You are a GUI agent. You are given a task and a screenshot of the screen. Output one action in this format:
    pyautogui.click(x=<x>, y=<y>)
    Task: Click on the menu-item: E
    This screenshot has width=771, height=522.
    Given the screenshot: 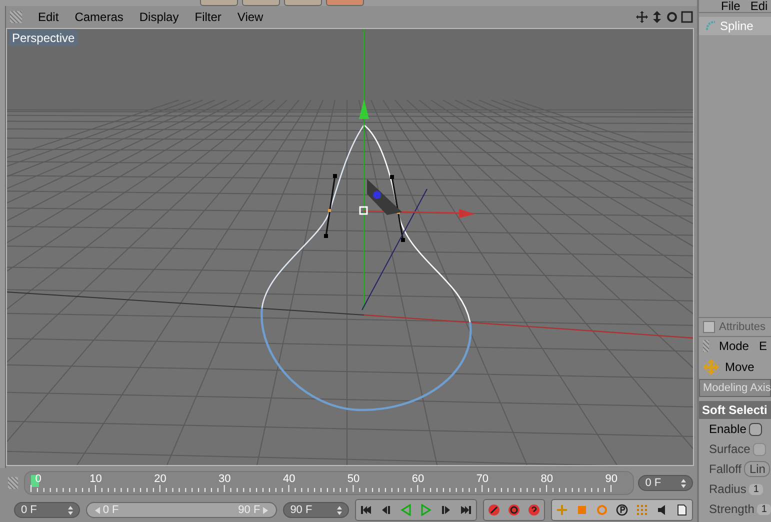 What is the action you would take?
    pyautogui.click(x=762, y=346)
    